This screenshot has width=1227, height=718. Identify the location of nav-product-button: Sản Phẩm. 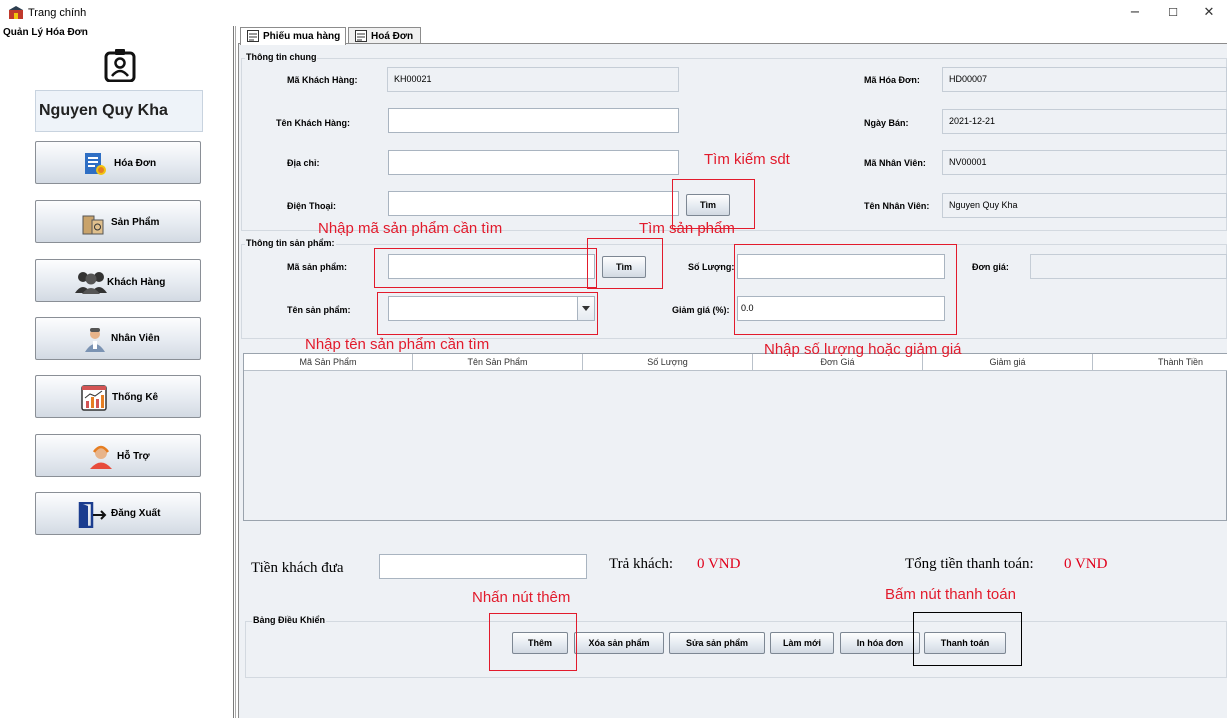
(118, 221).